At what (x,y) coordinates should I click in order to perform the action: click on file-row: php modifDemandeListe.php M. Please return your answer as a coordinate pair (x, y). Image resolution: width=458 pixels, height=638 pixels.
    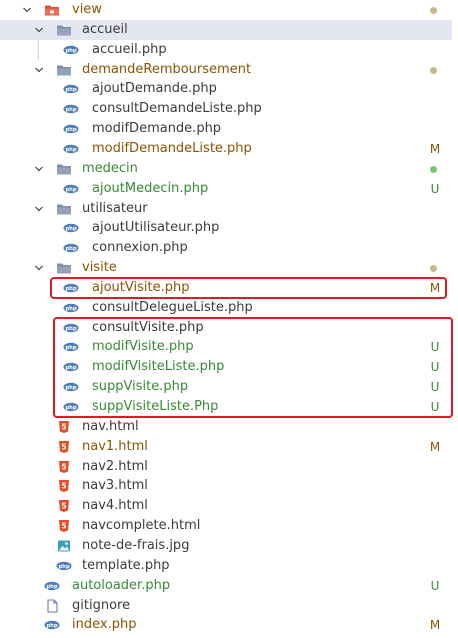
    Looking at the image, I should click on (226, 149).